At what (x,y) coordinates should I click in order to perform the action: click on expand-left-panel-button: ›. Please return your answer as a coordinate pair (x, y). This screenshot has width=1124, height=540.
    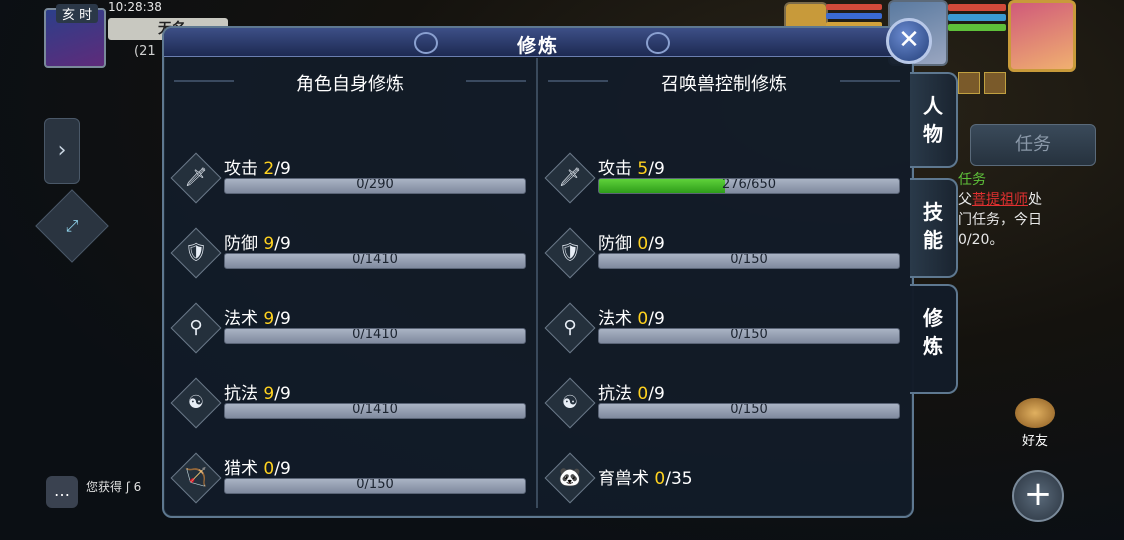
    Looking at the image, I should click on (62, 151).